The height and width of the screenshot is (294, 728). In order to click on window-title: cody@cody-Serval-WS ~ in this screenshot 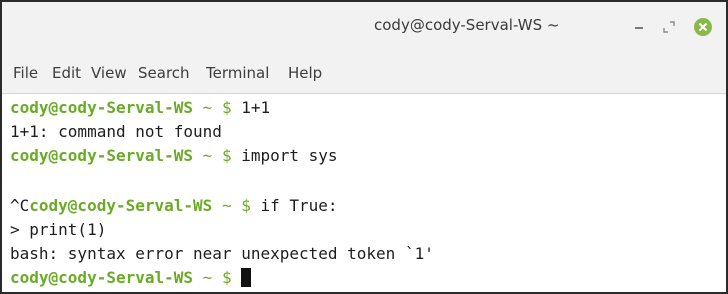, I will do `click(467, 25)`.